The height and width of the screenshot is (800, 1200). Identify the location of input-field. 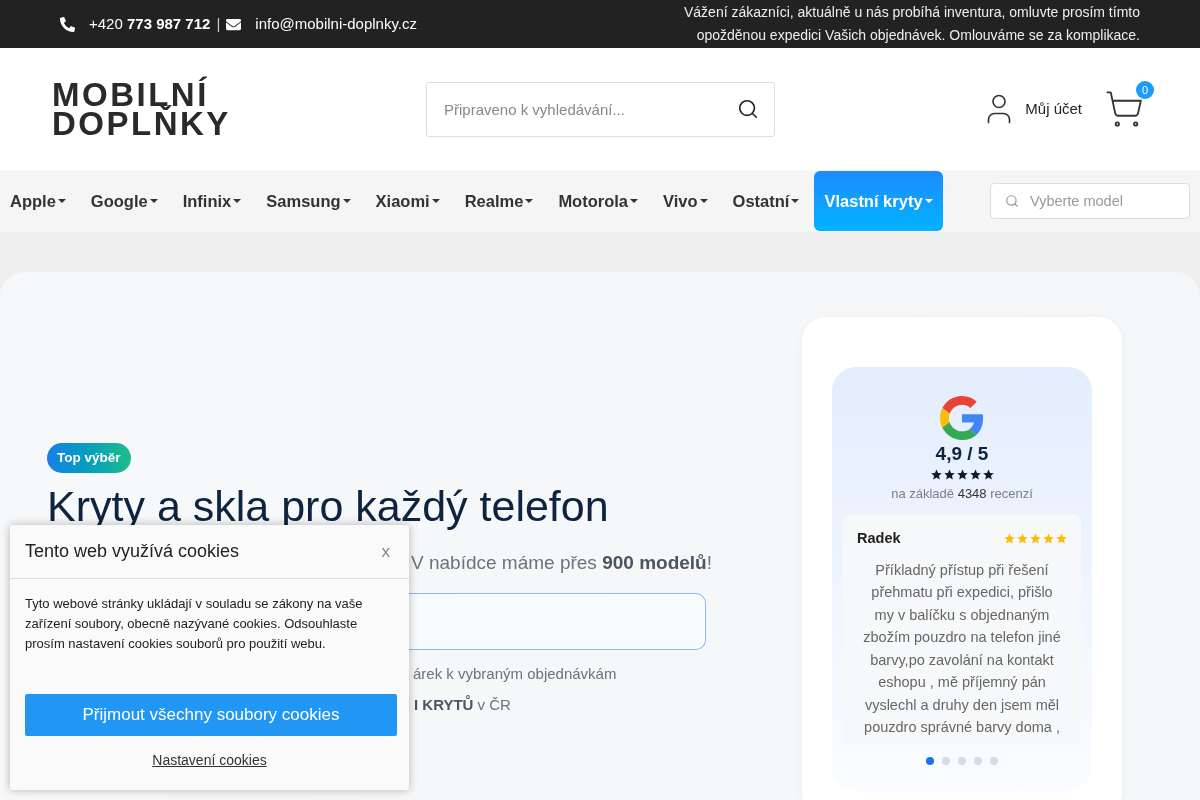
(557, 621).